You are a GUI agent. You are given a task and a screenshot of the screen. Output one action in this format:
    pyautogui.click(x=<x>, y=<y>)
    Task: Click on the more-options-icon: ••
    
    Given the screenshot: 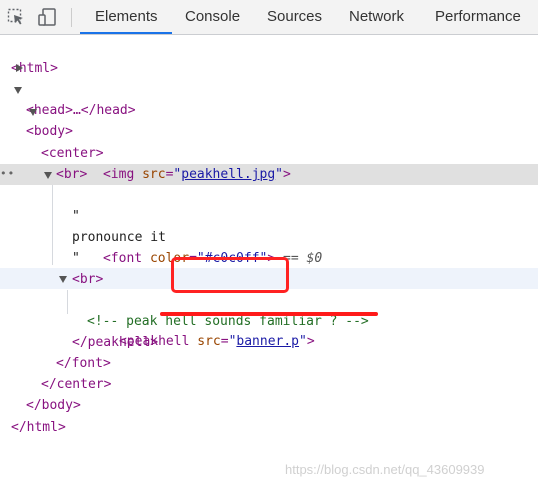 What is the action you would take?
    pyautogui.click(x=7, y=173)
    